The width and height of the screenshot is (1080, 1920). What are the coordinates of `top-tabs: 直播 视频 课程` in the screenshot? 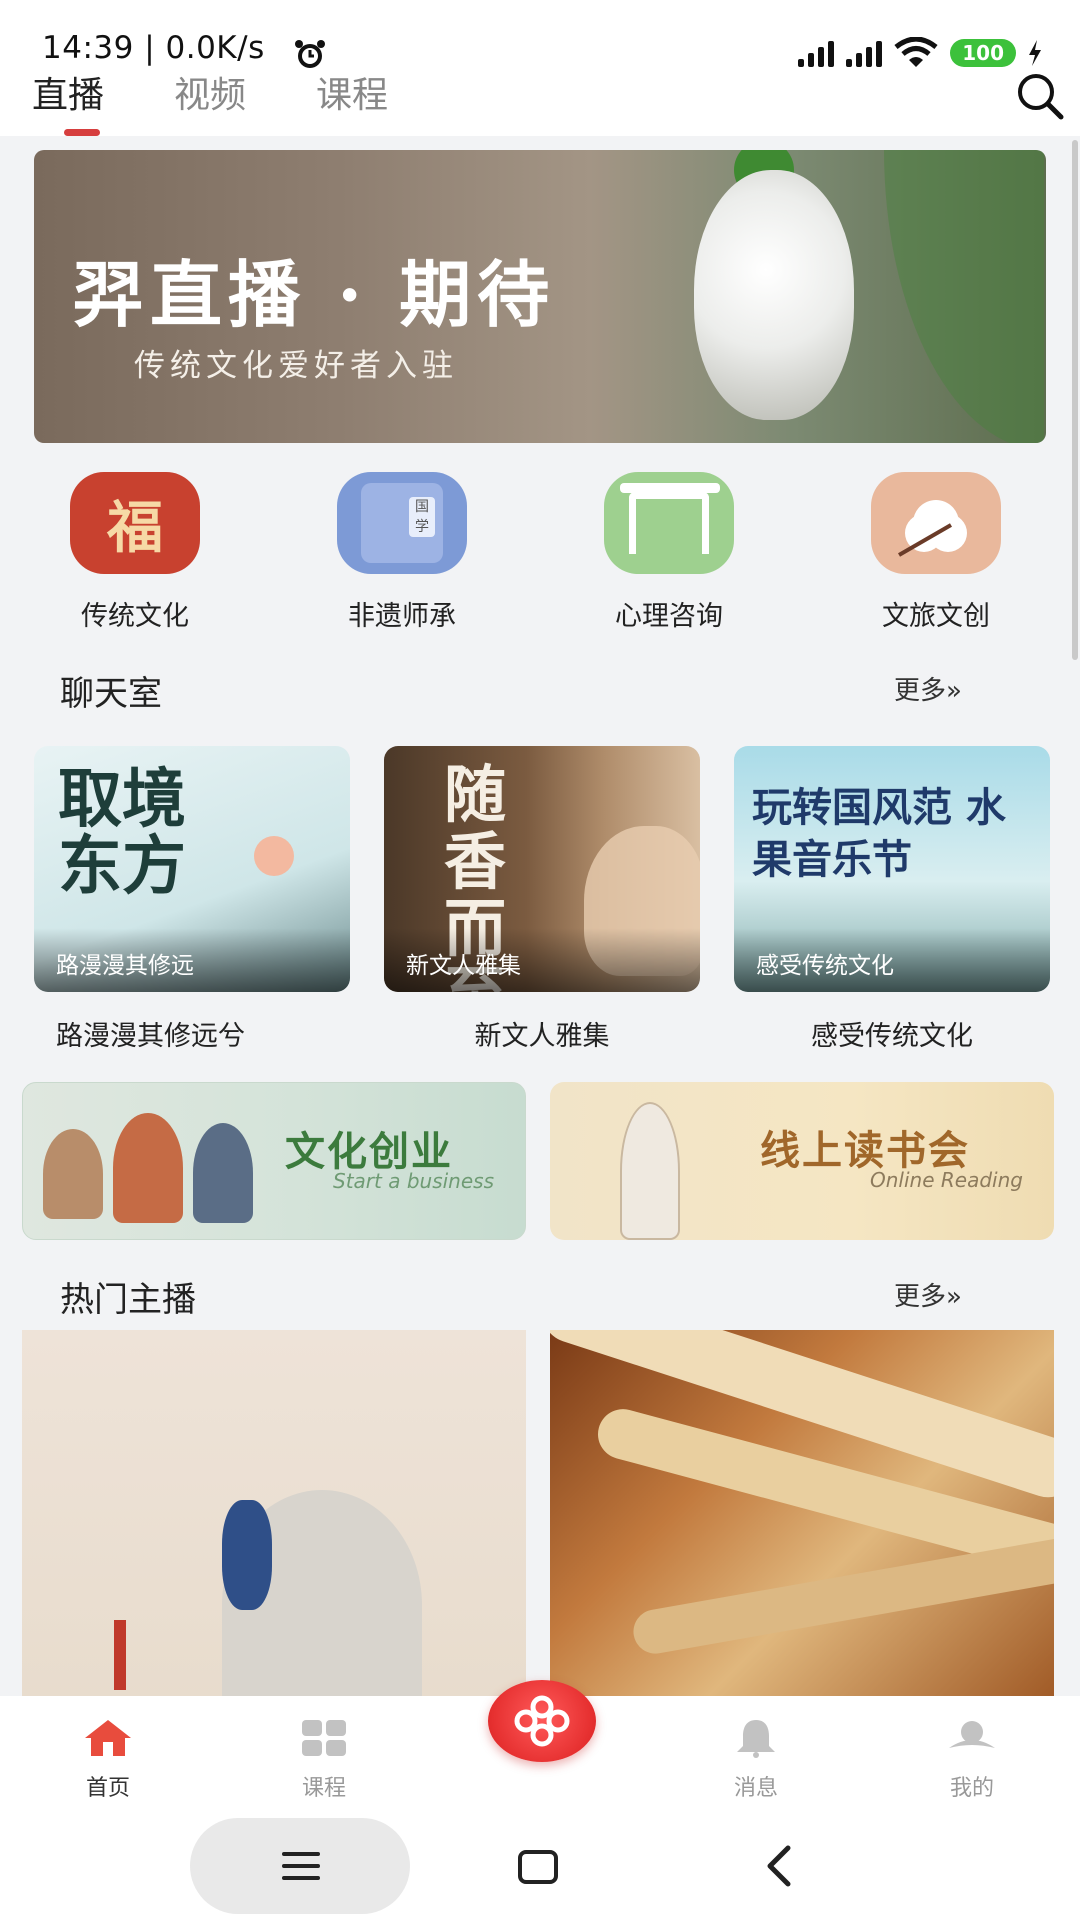 It's located at (245, 101).